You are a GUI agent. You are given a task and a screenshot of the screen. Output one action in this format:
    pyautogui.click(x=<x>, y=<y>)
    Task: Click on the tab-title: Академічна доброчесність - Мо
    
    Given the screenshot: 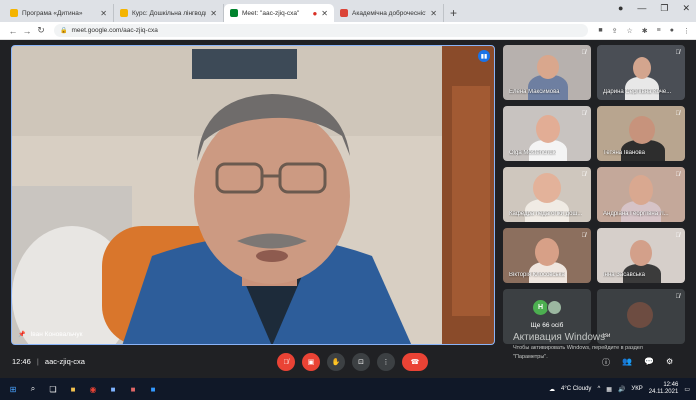 What is the action you would take?
    pyautogui.click(x=389, y=13)
    